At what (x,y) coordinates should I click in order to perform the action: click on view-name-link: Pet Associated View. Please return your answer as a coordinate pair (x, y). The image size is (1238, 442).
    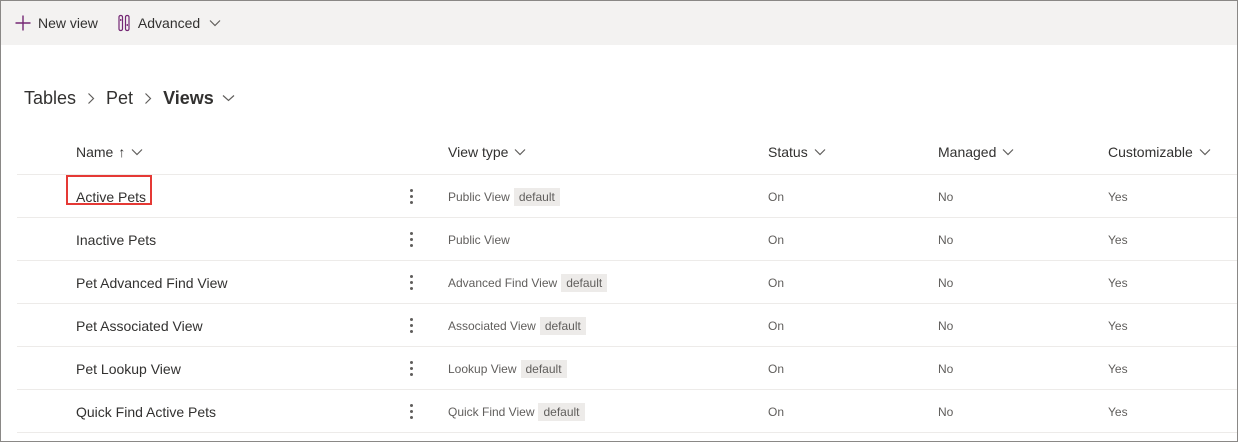
    Looking at the image, I should click on (139, 325).